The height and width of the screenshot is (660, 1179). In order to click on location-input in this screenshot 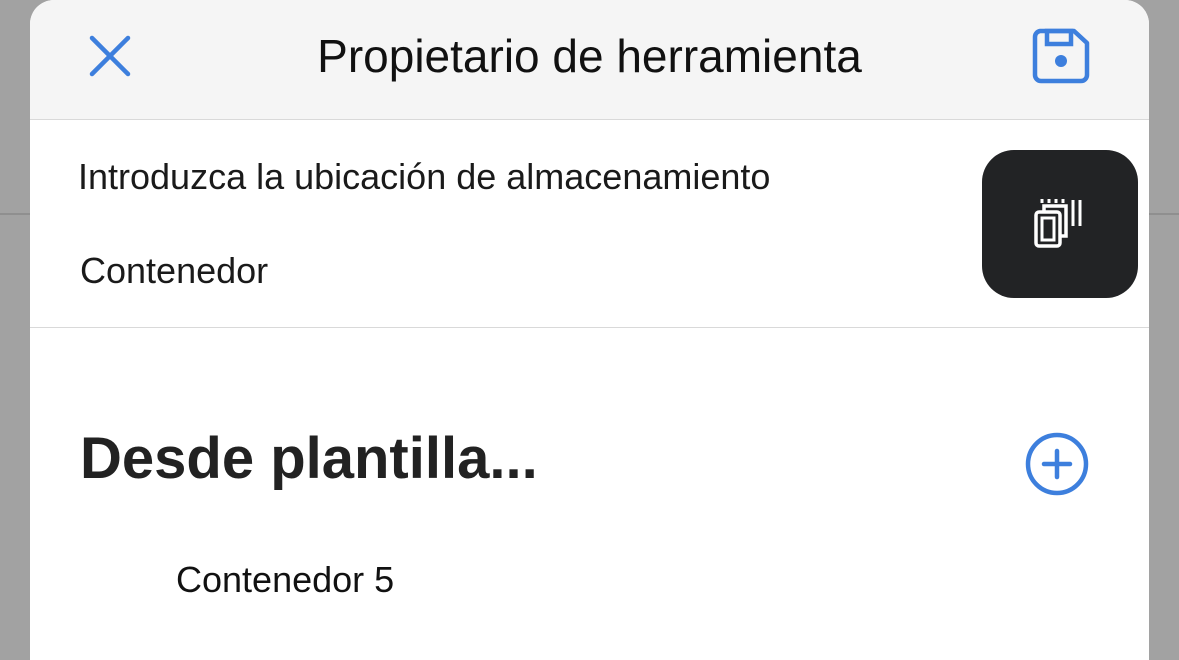, I will do `click(520, 271)`.